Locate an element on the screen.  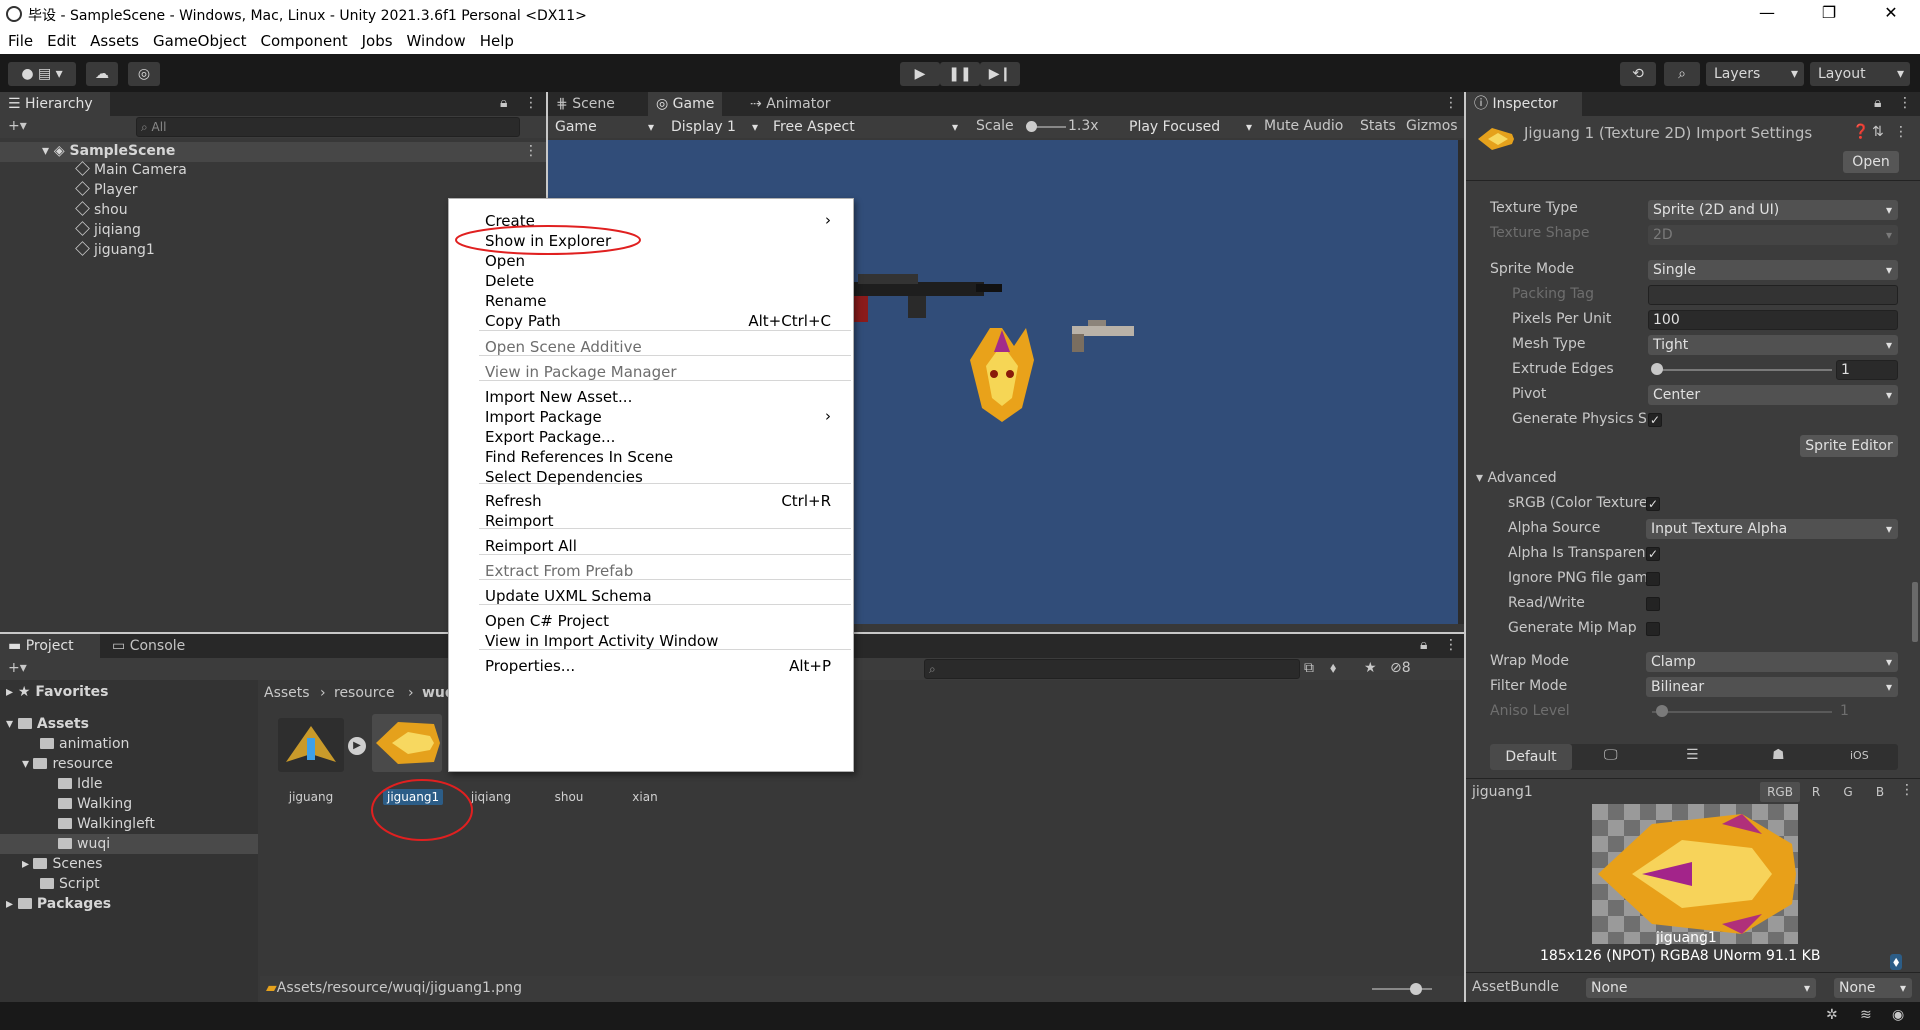
more-icon: ⋮ is located at coordinates (531, 103).